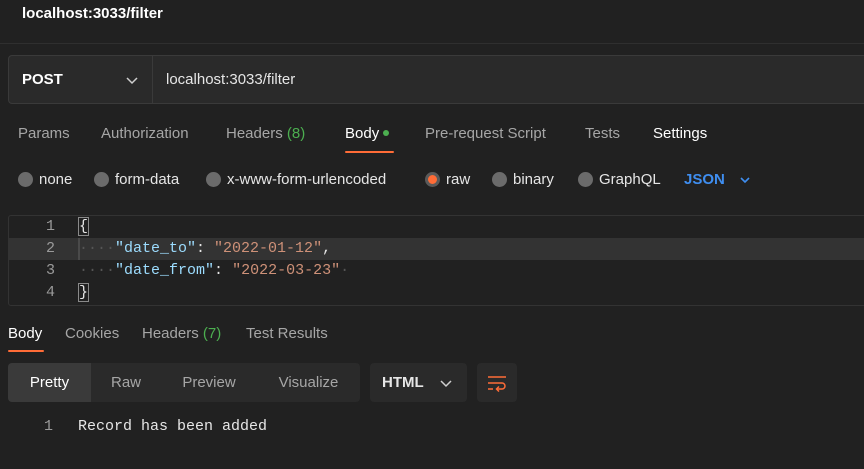  What do you see at coordinates (432, 336) in the screenshot?
I see `response-tabs: Body Cookies Headers (7) Test Results` at bounding box center [432, 336].